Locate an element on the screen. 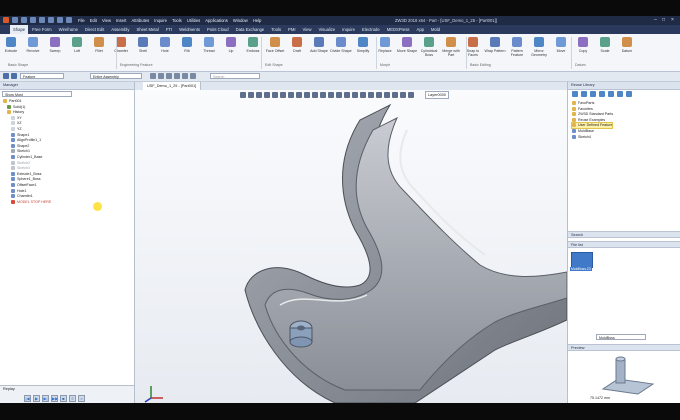 The image size is (680, 420). scope-combo: Entire Assembly is located at coordinates (116, 76).